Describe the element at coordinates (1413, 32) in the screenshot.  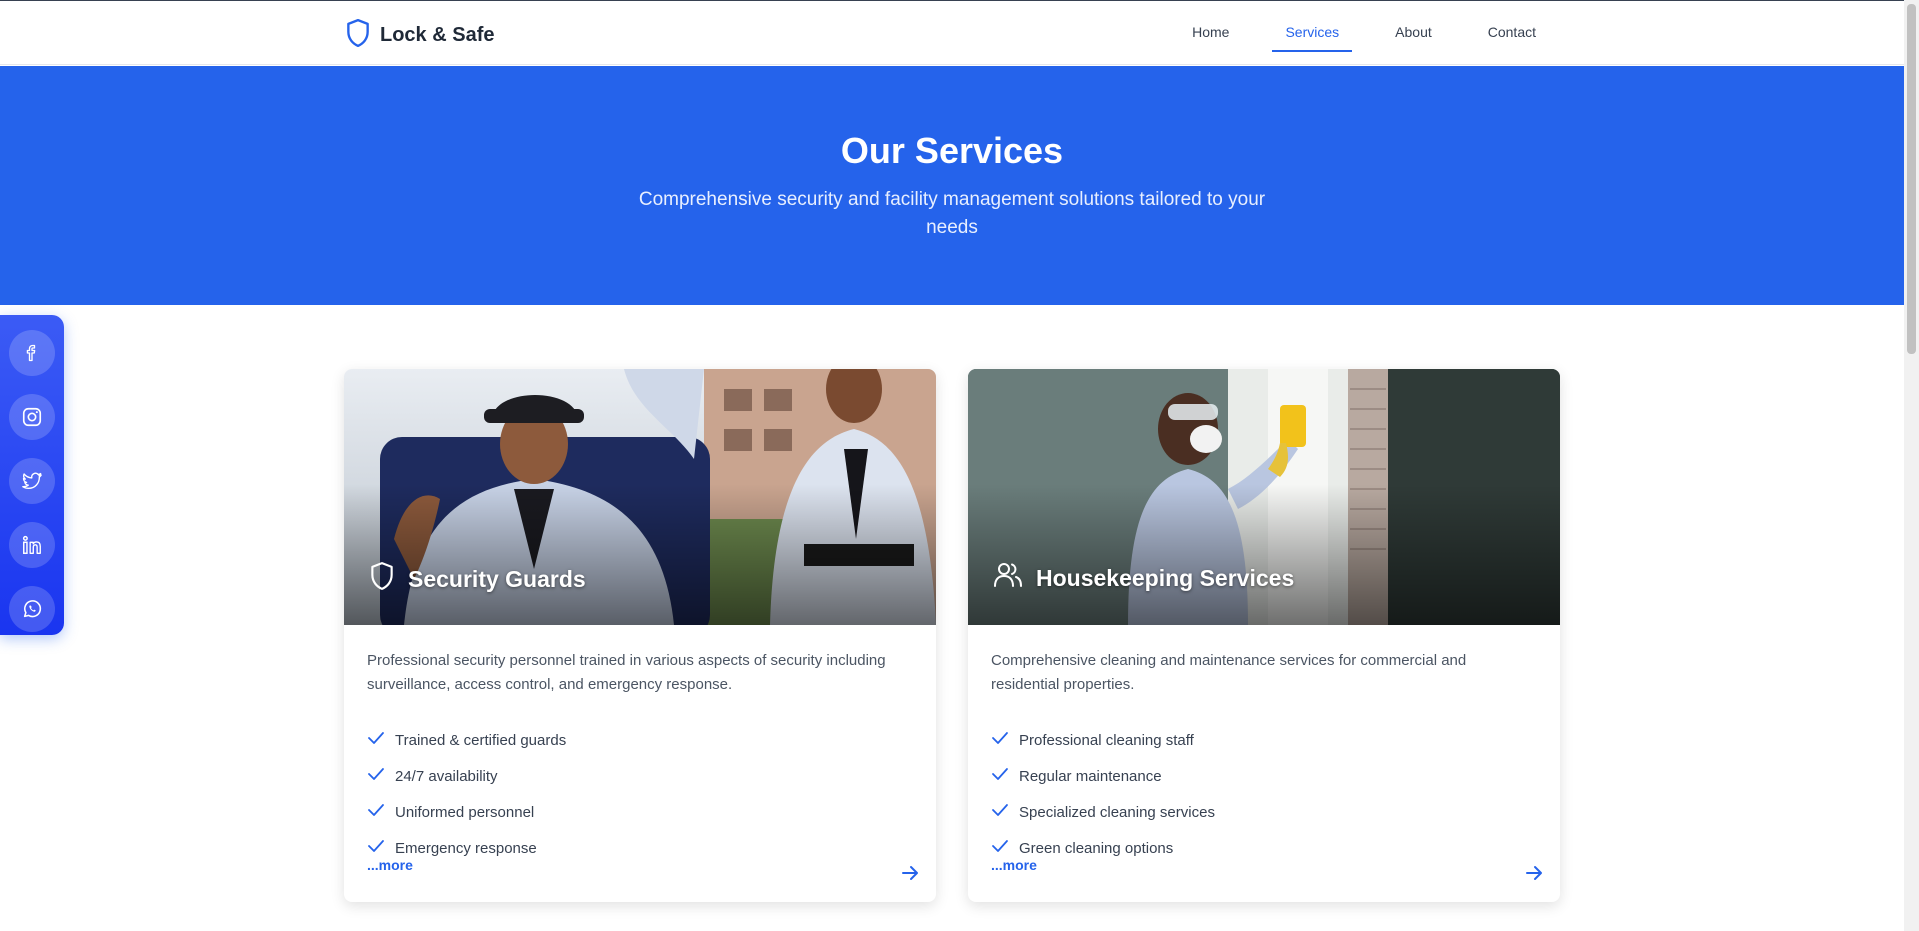
I see `nav-about: About` at that location.